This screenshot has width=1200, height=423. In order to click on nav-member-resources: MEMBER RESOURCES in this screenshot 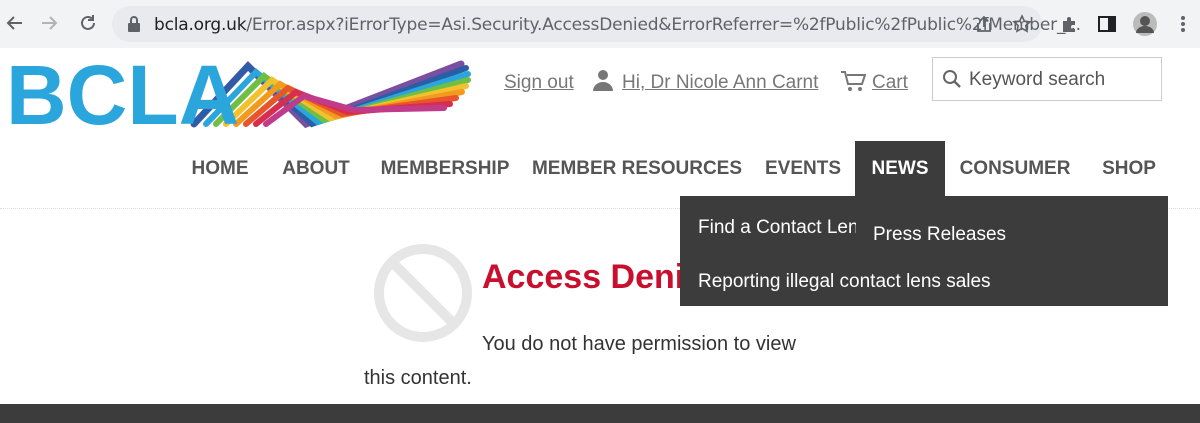, I will do `click(637, 169)`.